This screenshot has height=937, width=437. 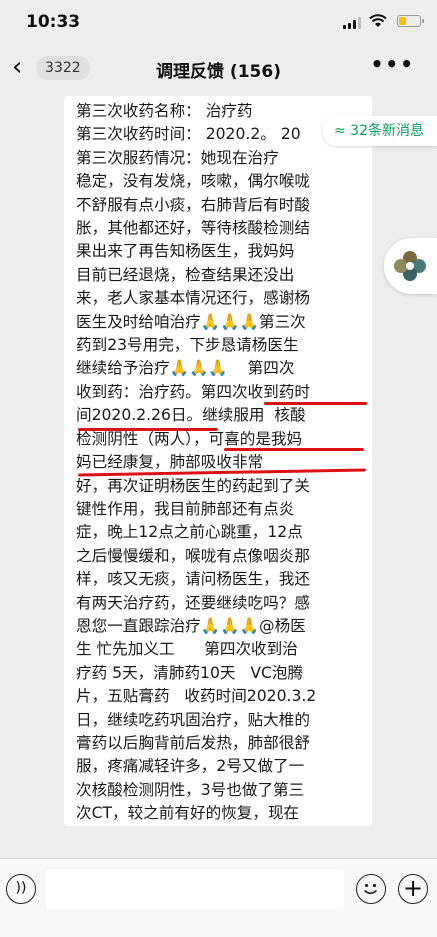 What do you see at coordinates (218, 68) in the screenshot?
I see `nav-bar: ‹ 3322 调理反馈 (156) •••` at bounding box center [218, 68].